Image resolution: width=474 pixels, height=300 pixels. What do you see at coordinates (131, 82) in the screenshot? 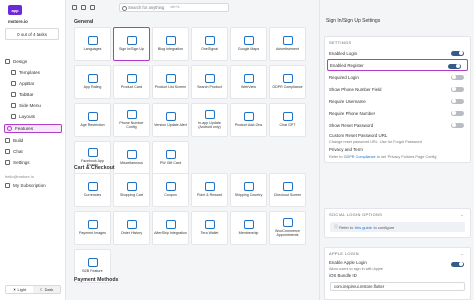
I see `feature-tile-product-card: Product Card` at bounding box center [131, 82].